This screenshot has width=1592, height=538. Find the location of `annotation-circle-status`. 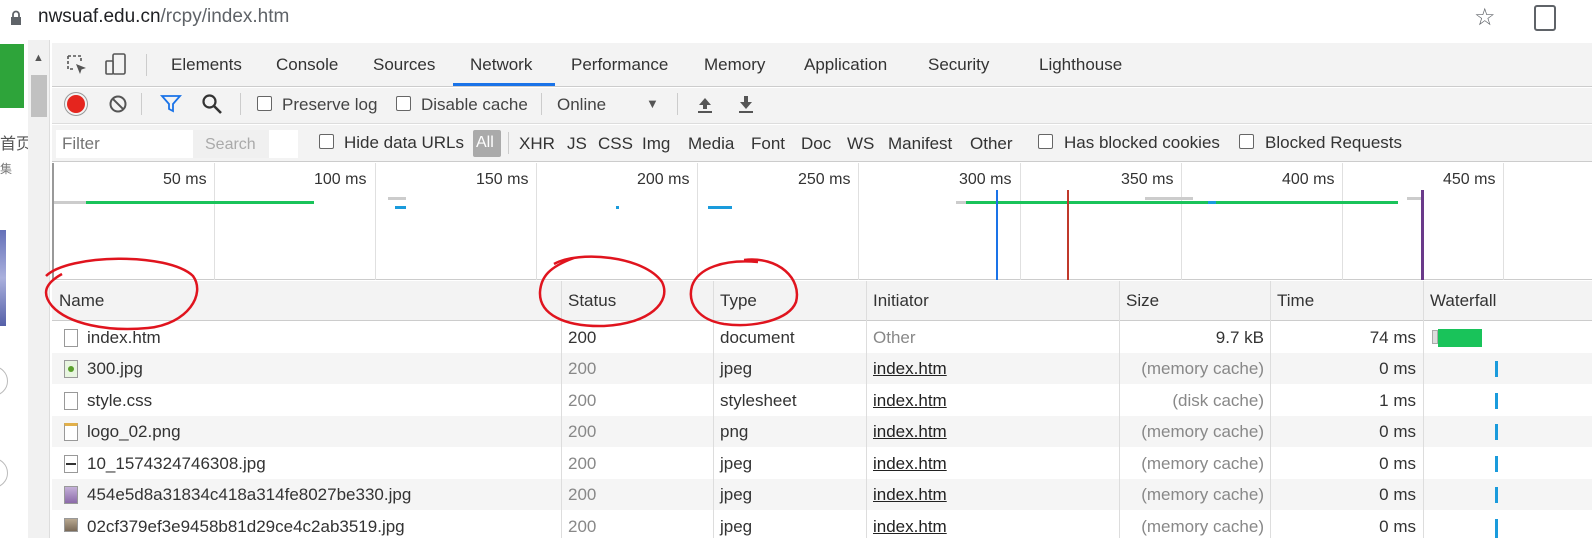

annotation-circle-status is located at coordinates (602, 291).